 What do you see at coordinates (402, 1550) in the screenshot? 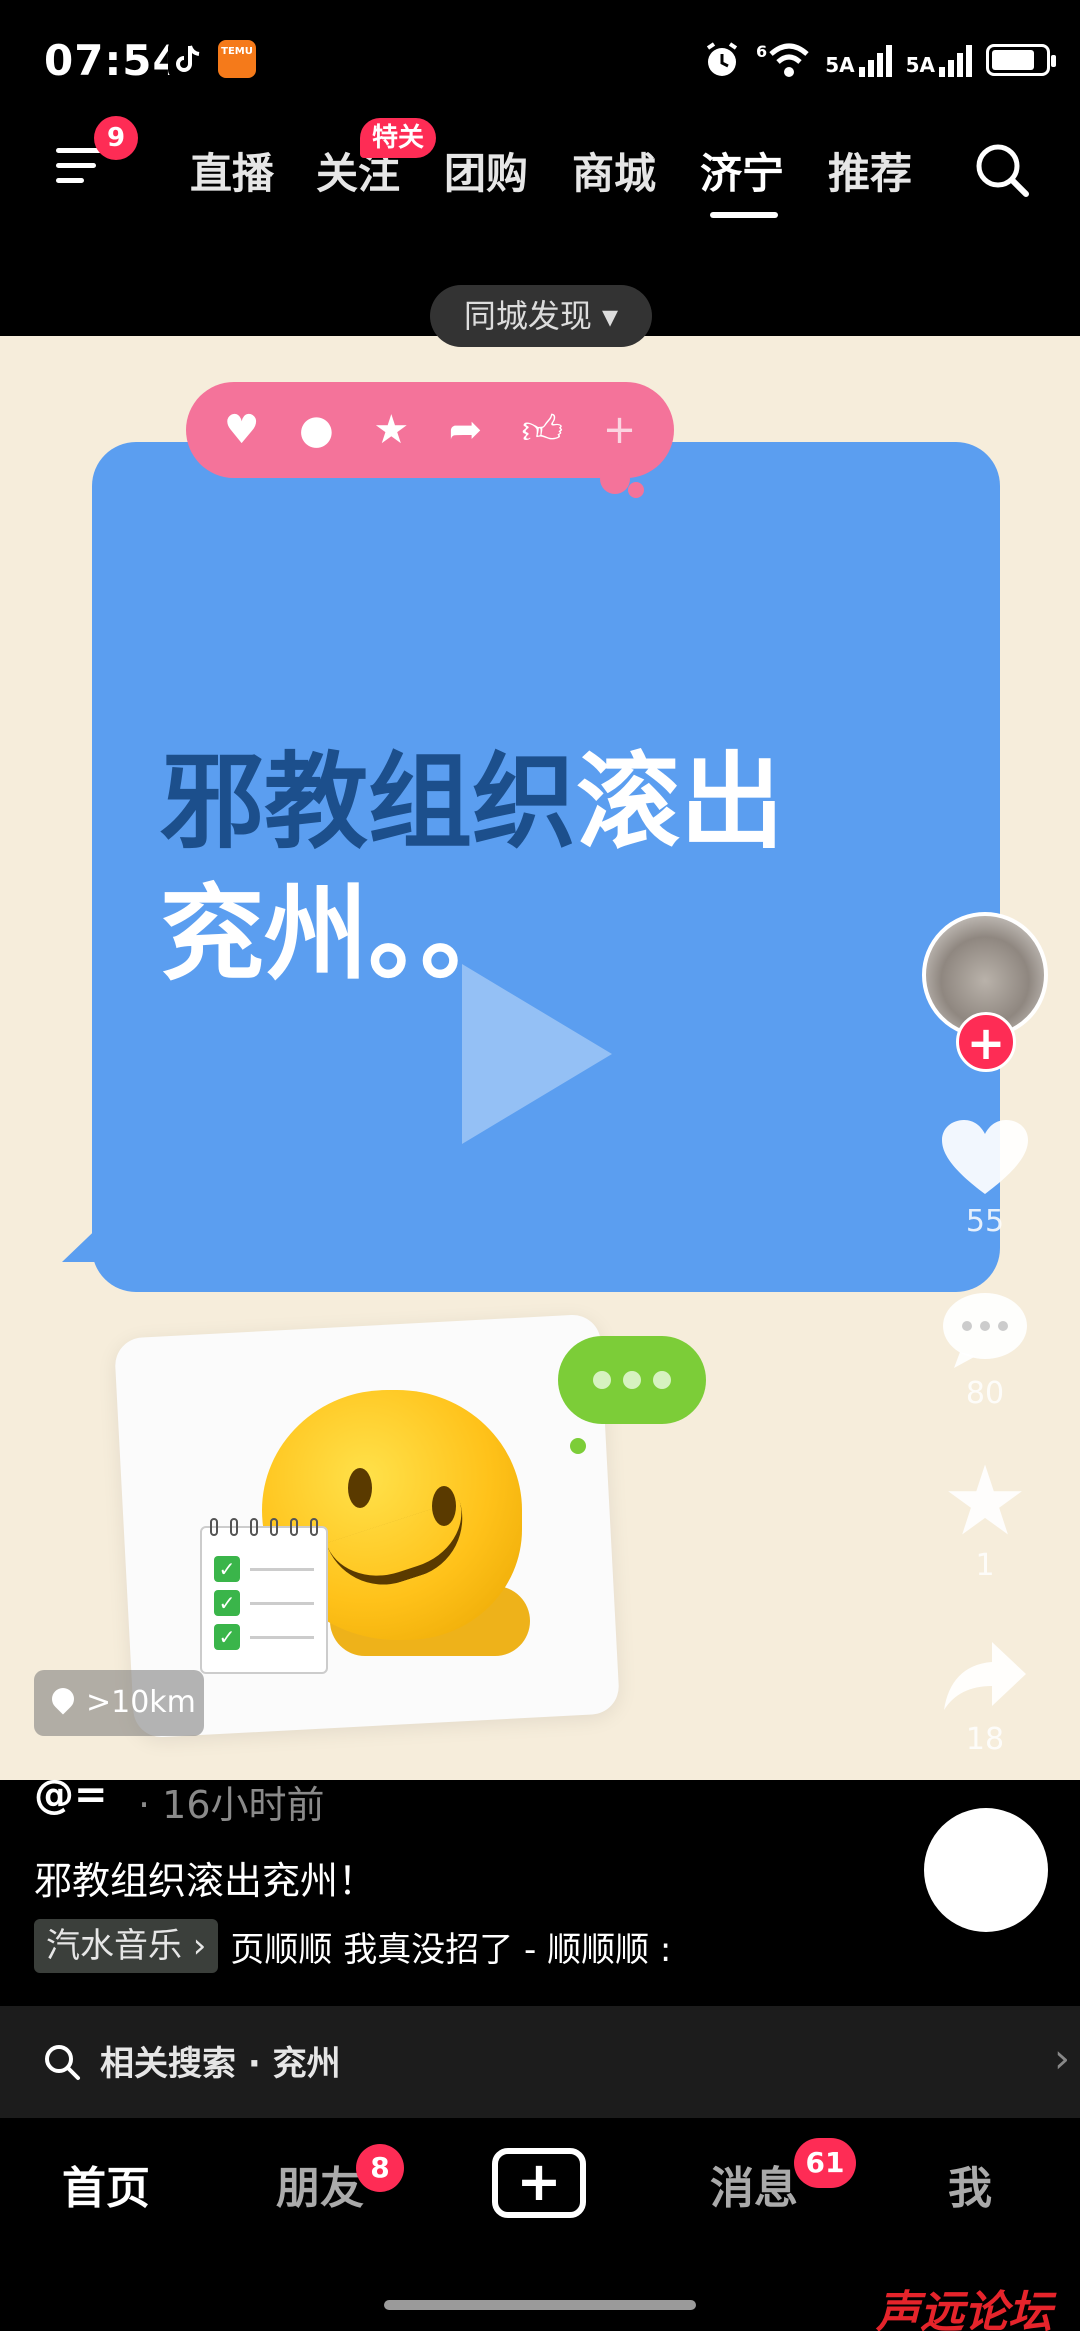
I see `emoji-mouth` at bounding box center [402, 1550].